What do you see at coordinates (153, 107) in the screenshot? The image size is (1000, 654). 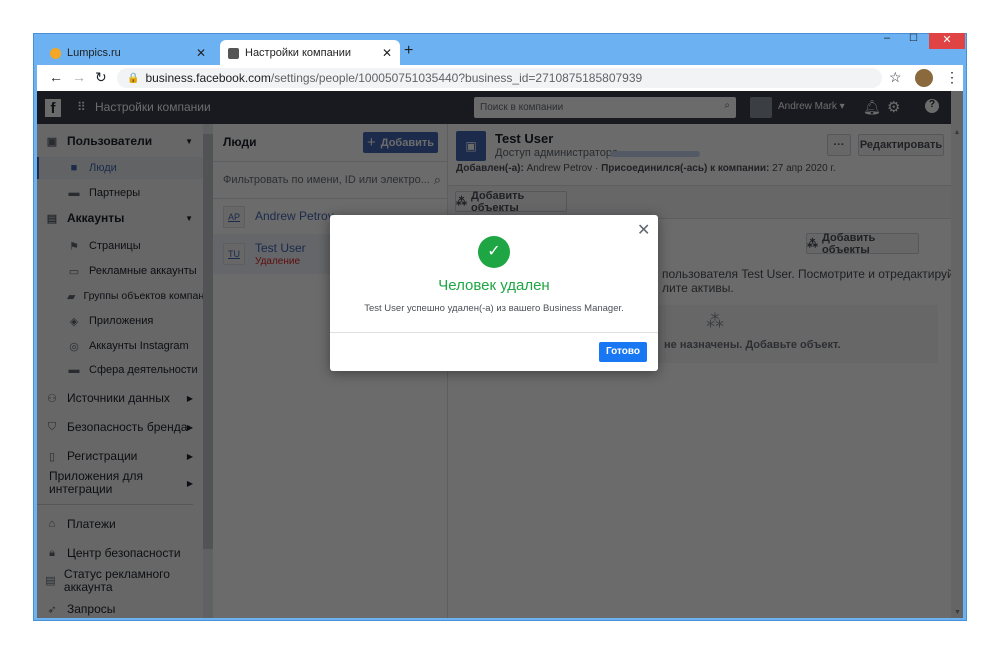 I see `header-title: Настройки компании` at bounding box center [153, 107].